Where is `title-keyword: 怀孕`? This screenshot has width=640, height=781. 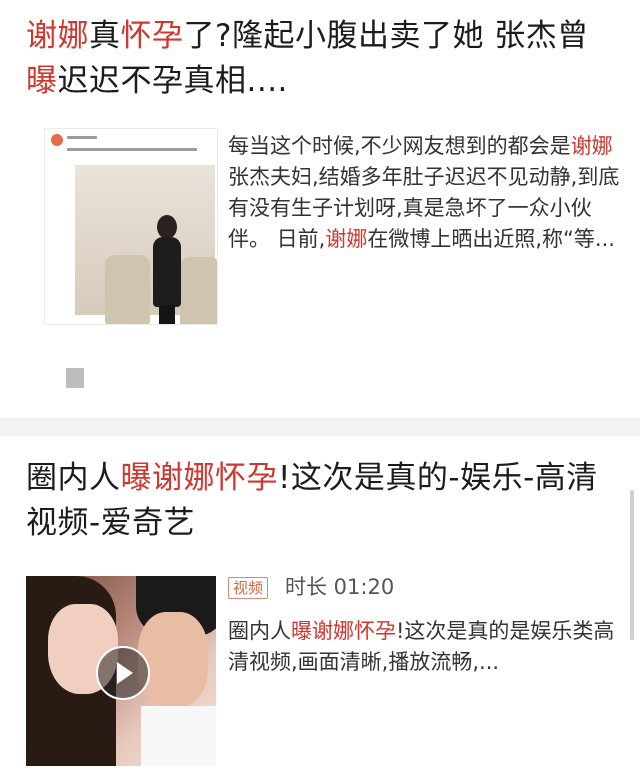
title-keyword: 怀孕 is located at coordinates (152, 36).